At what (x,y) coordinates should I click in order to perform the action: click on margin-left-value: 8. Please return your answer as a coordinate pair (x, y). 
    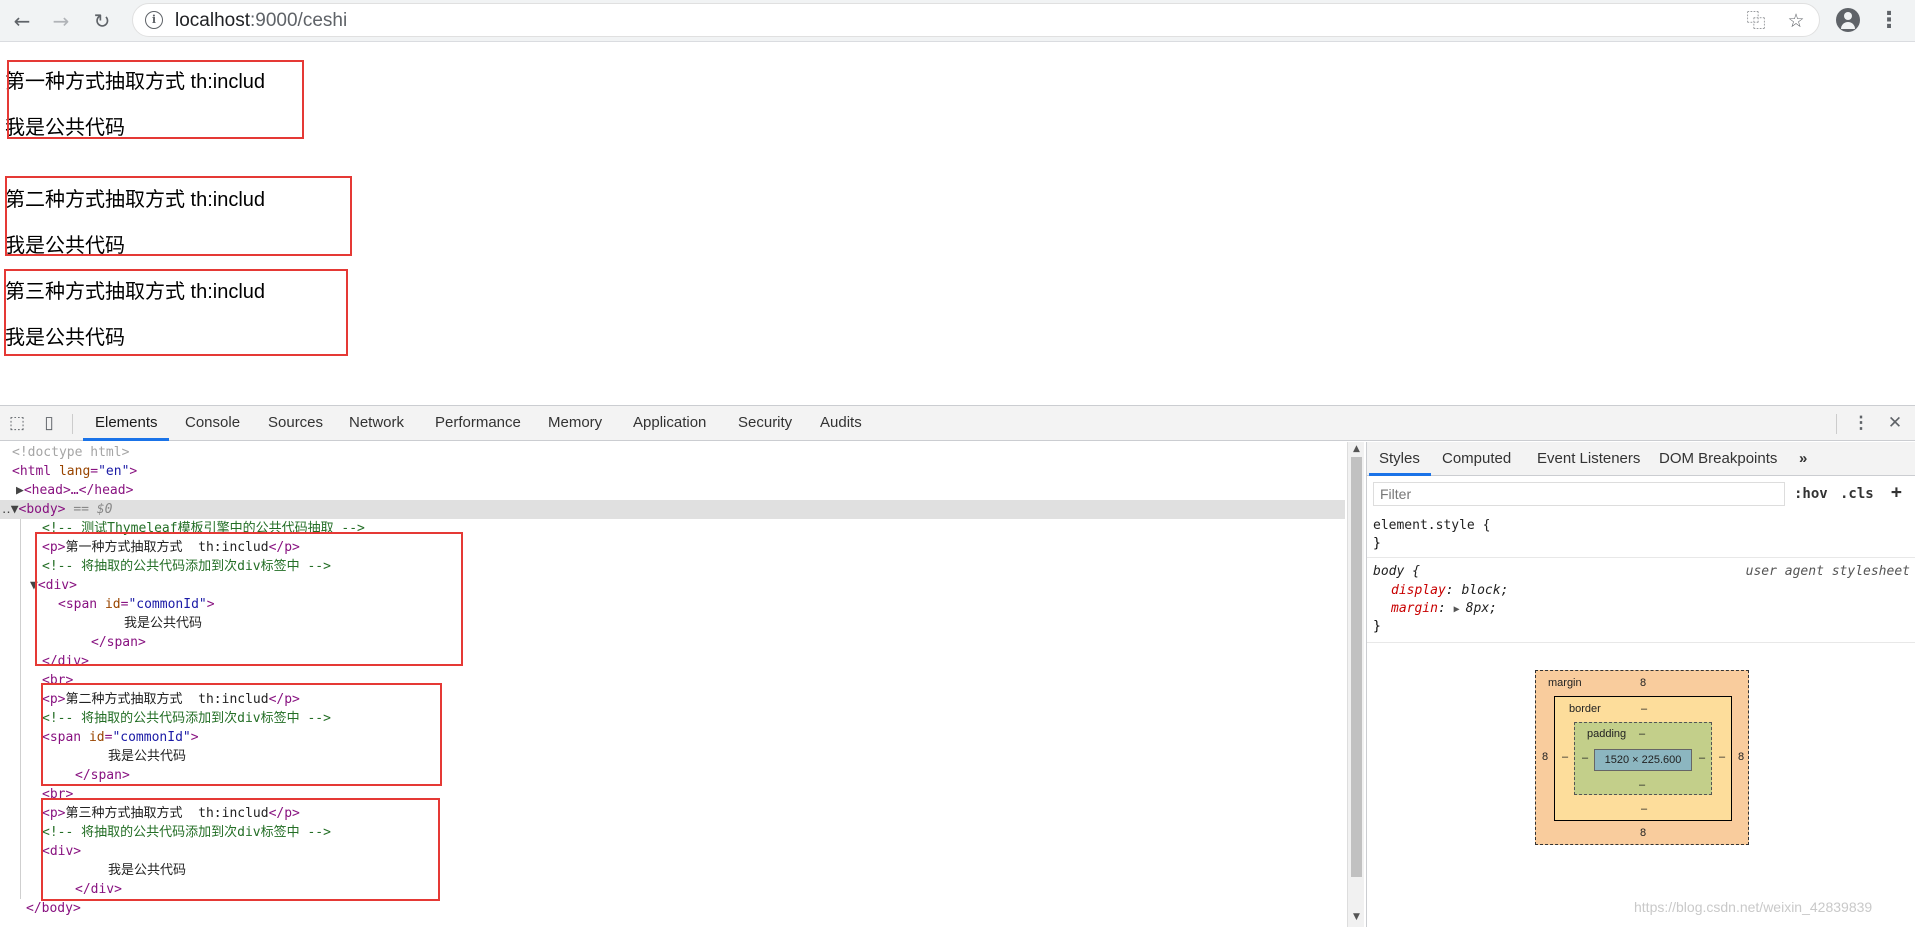
    Looking at the image, I should click on (1545, 757).